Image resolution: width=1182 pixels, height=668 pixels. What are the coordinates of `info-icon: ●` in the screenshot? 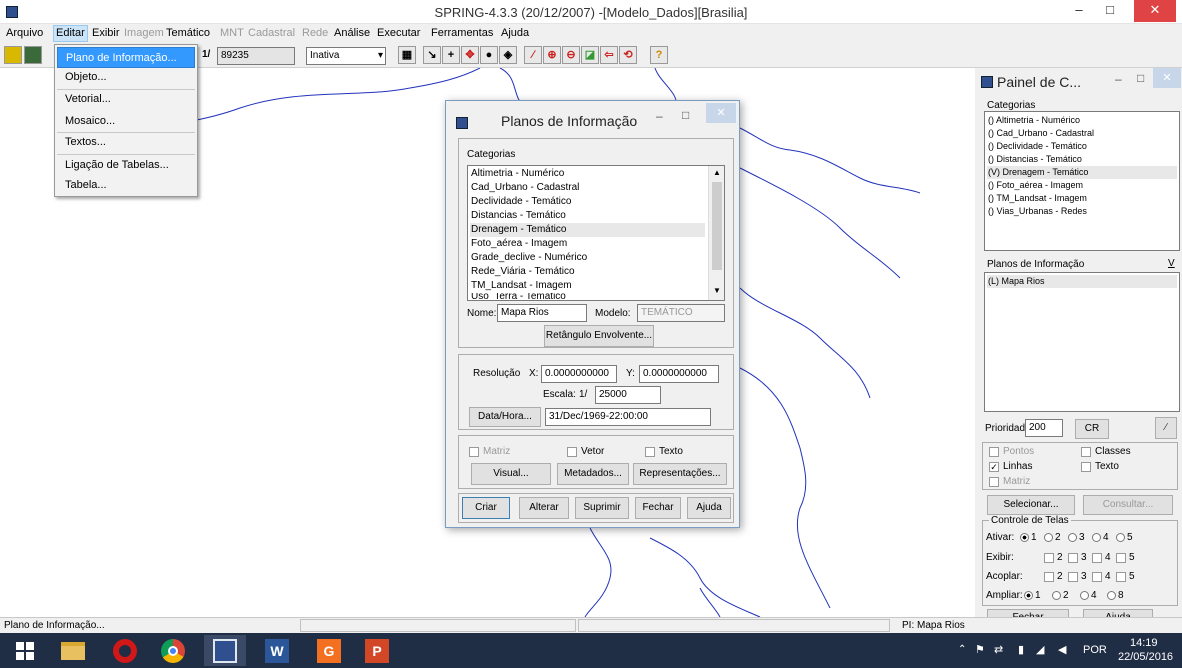 It's located at (489, 55).